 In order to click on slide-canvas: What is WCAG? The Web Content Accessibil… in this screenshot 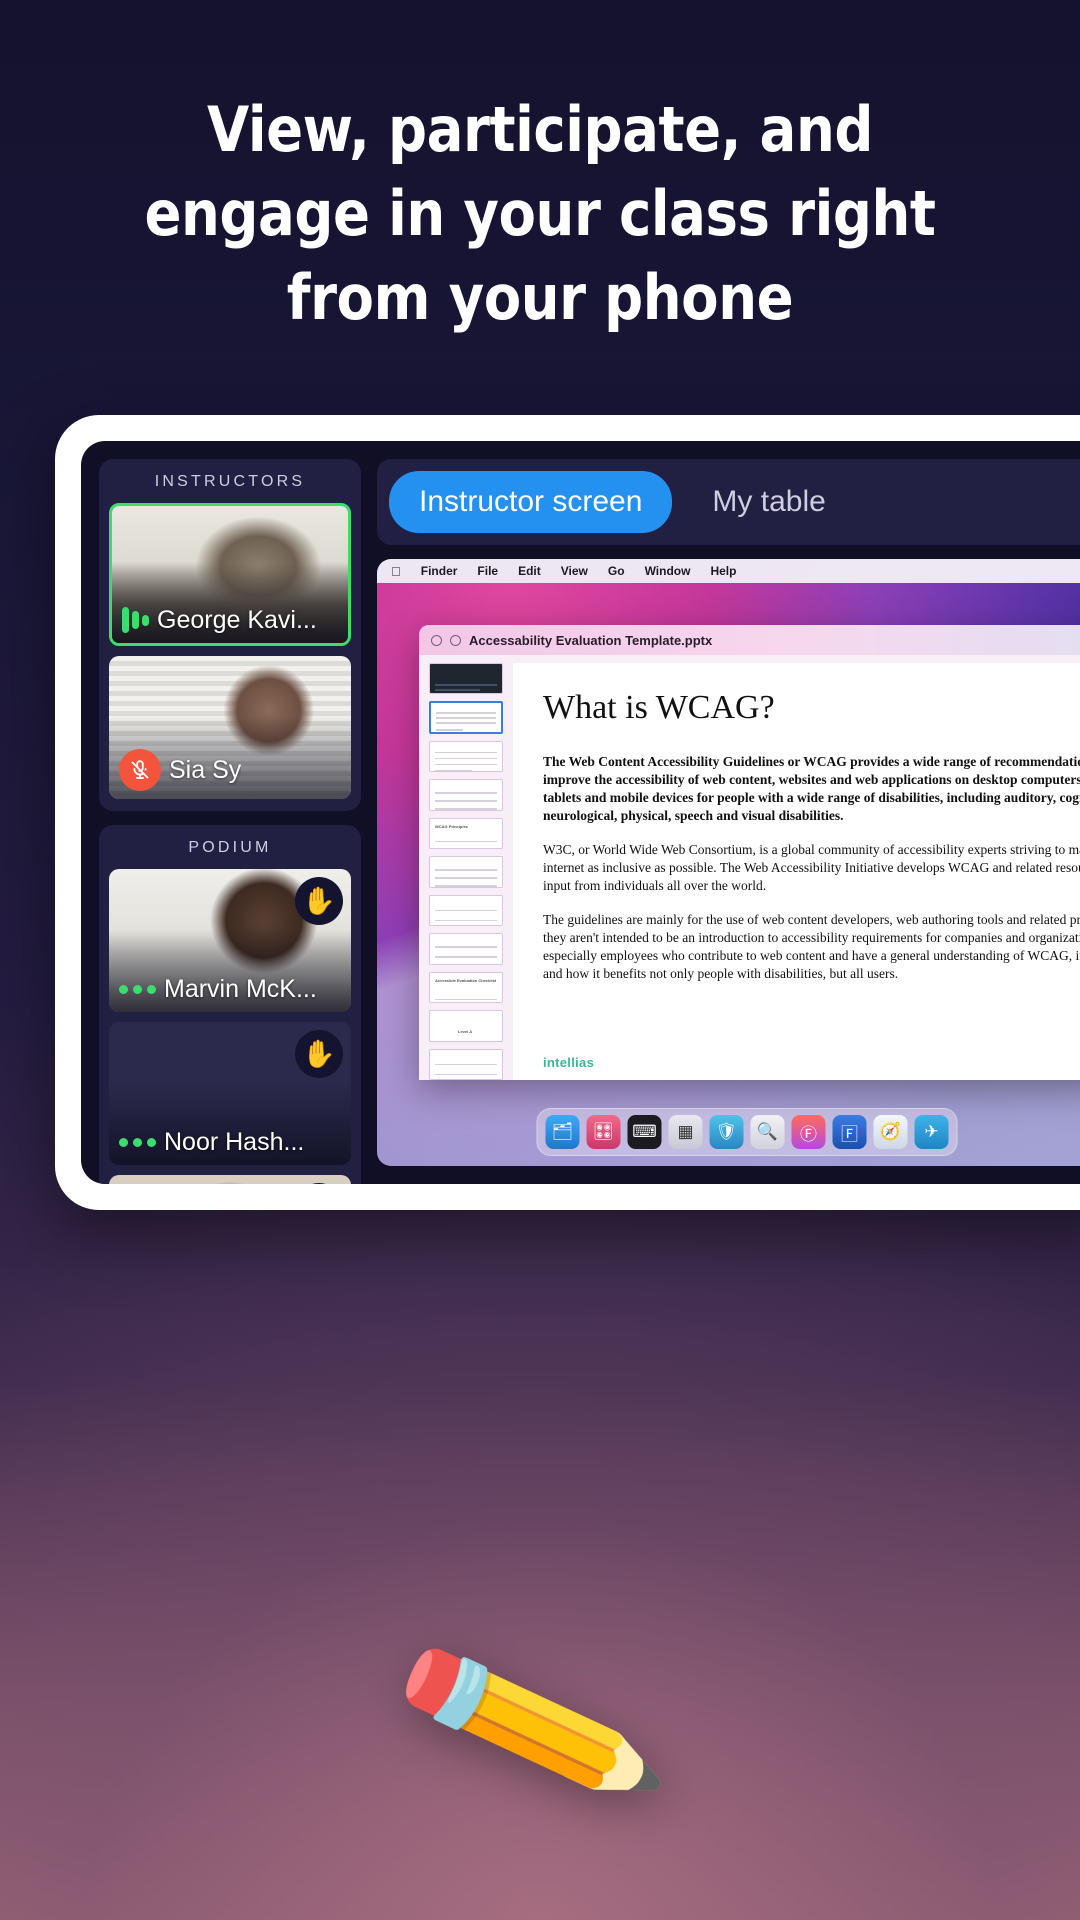, I will do `click(796, 871)`.